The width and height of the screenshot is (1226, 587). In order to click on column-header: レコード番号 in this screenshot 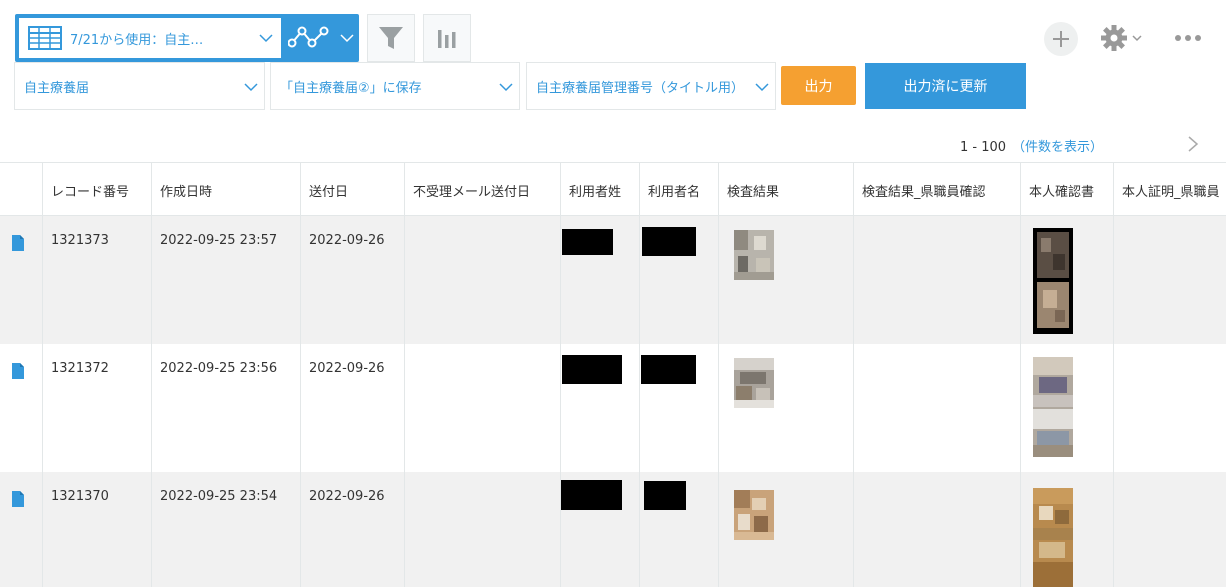, I will do `click(96, 189)`.